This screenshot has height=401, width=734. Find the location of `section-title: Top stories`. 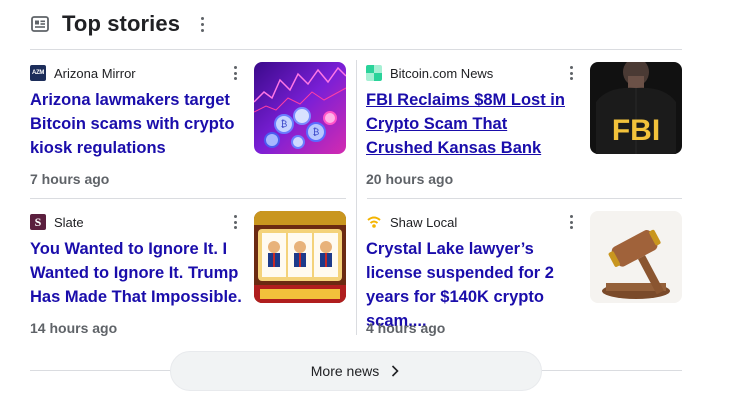

section-title: Top stories is located at coordinates (121, 23).